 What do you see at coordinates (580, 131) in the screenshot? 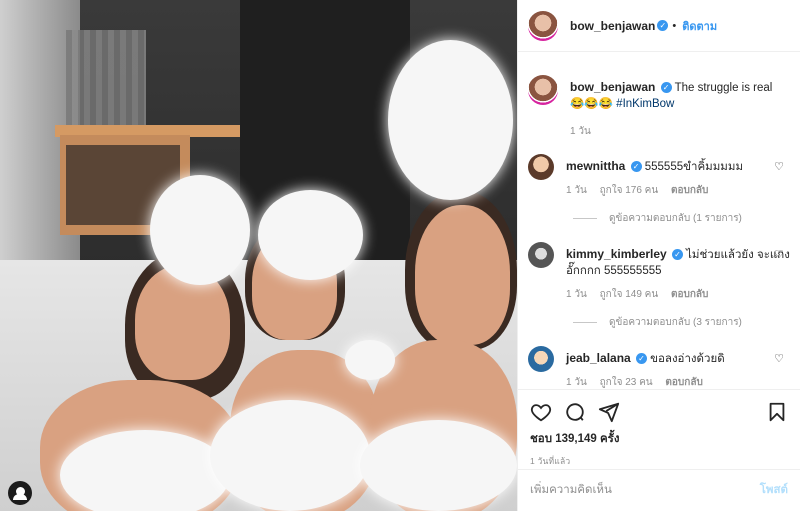
I see `caption-time: 1 วัน` at bounding box center [580, 131].